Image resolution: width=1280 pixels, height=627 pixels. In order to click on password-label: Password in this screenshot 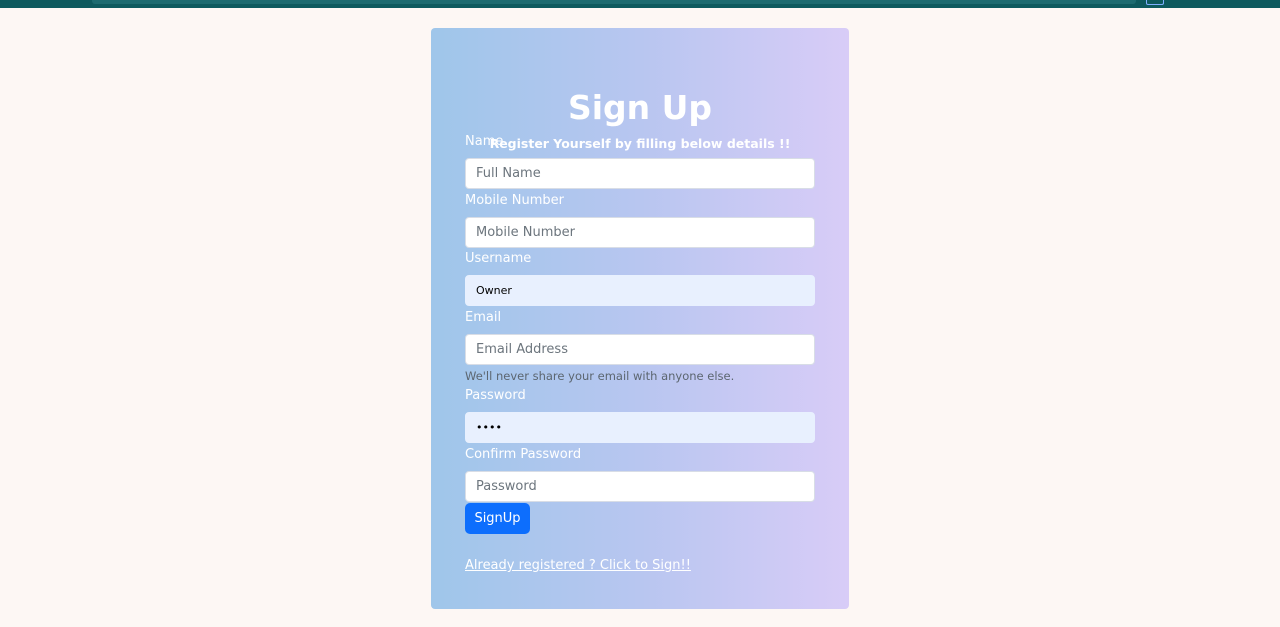, I will do `click(495, 395)`.